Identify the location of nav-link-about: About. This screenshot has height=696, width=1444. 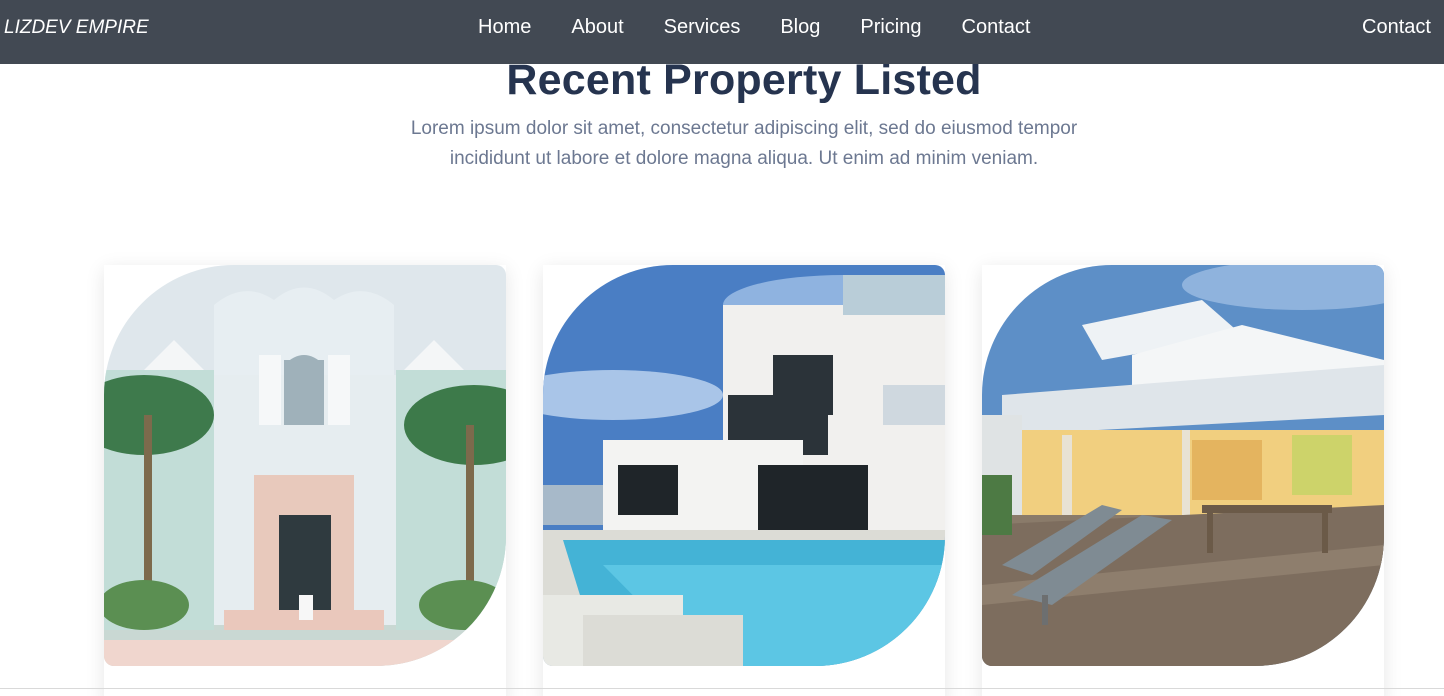
(597, 27).